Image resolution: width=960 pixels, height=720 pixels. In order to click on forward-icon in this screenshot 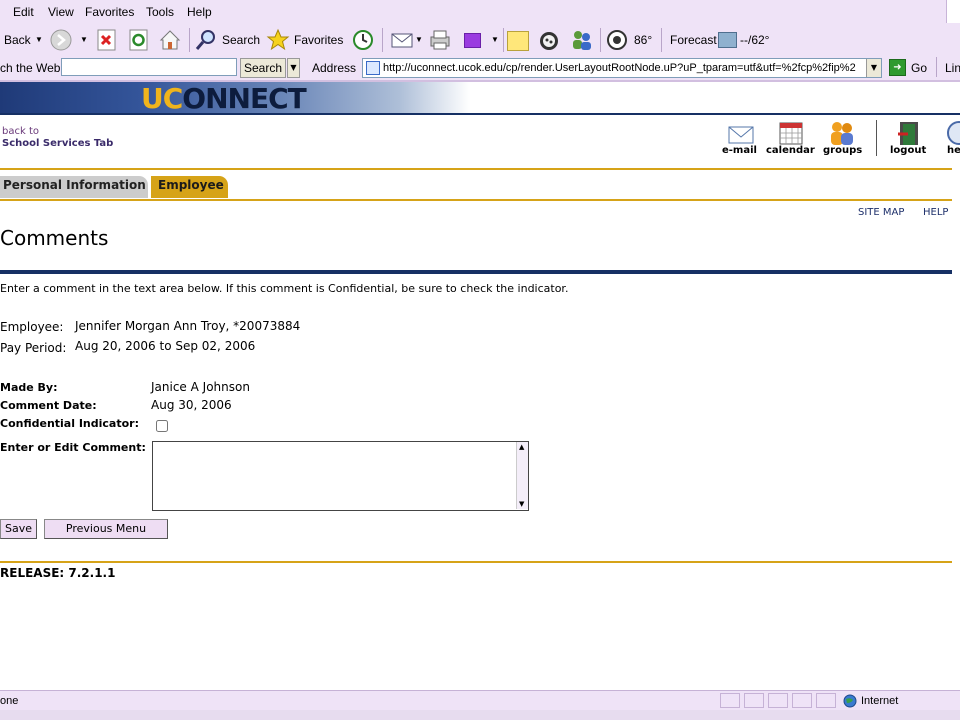, I will do `click(61, 40)`.